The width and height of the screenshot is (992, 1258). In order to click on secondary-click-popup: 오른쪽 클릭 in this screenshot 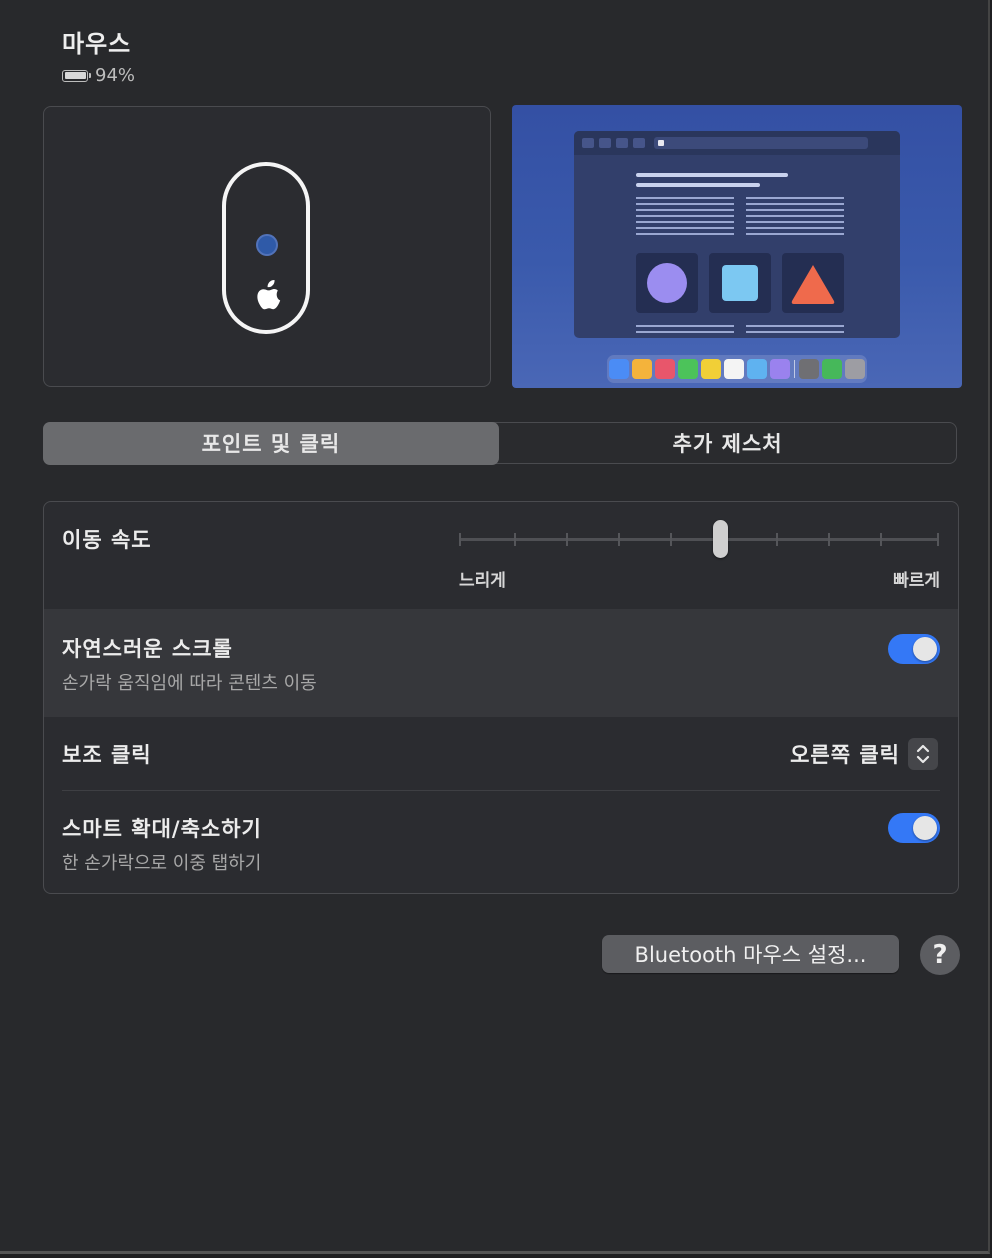, I will do `click(864, 754)`.